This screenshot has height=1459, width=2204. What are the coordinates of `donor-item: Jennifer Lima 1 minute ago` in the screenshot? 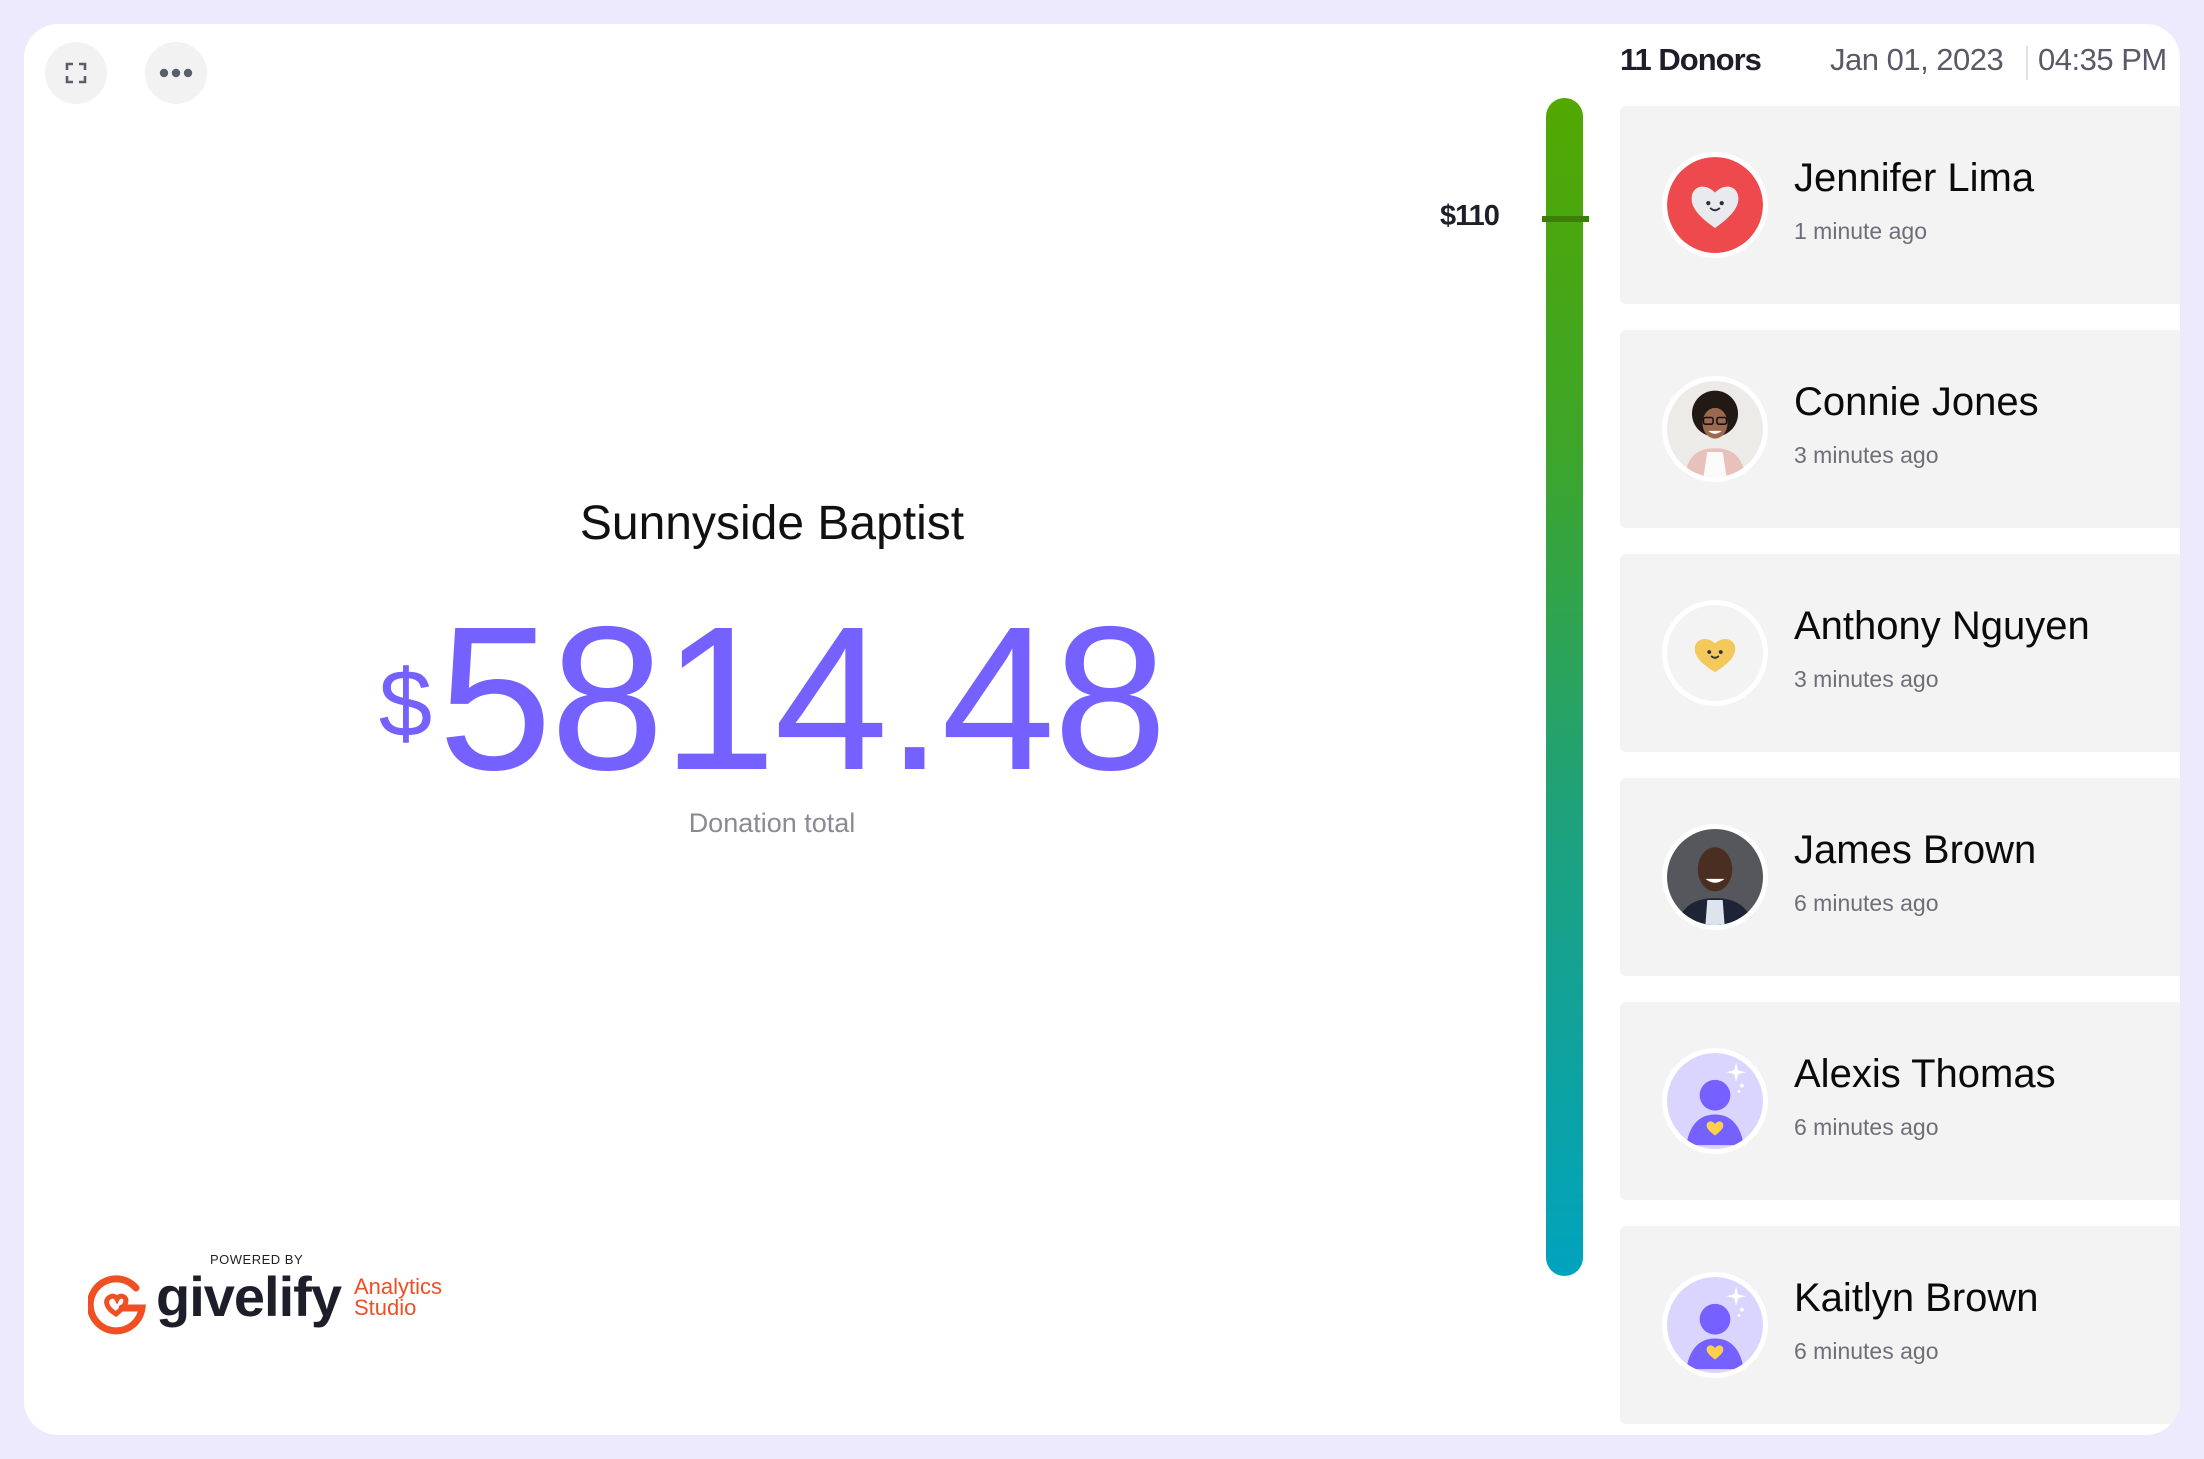 It's located at (1900, 205).